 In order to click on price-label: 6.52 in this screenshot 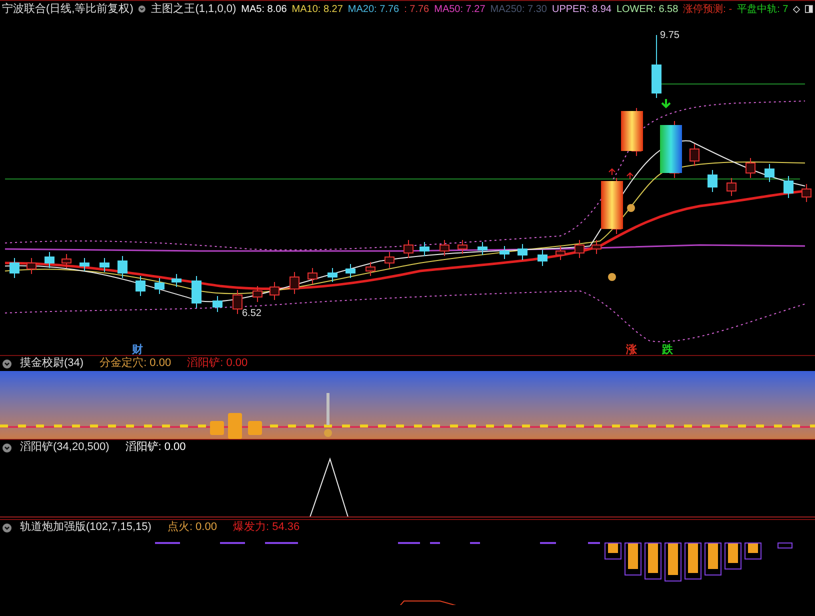, I will do `click(252, 314)`.